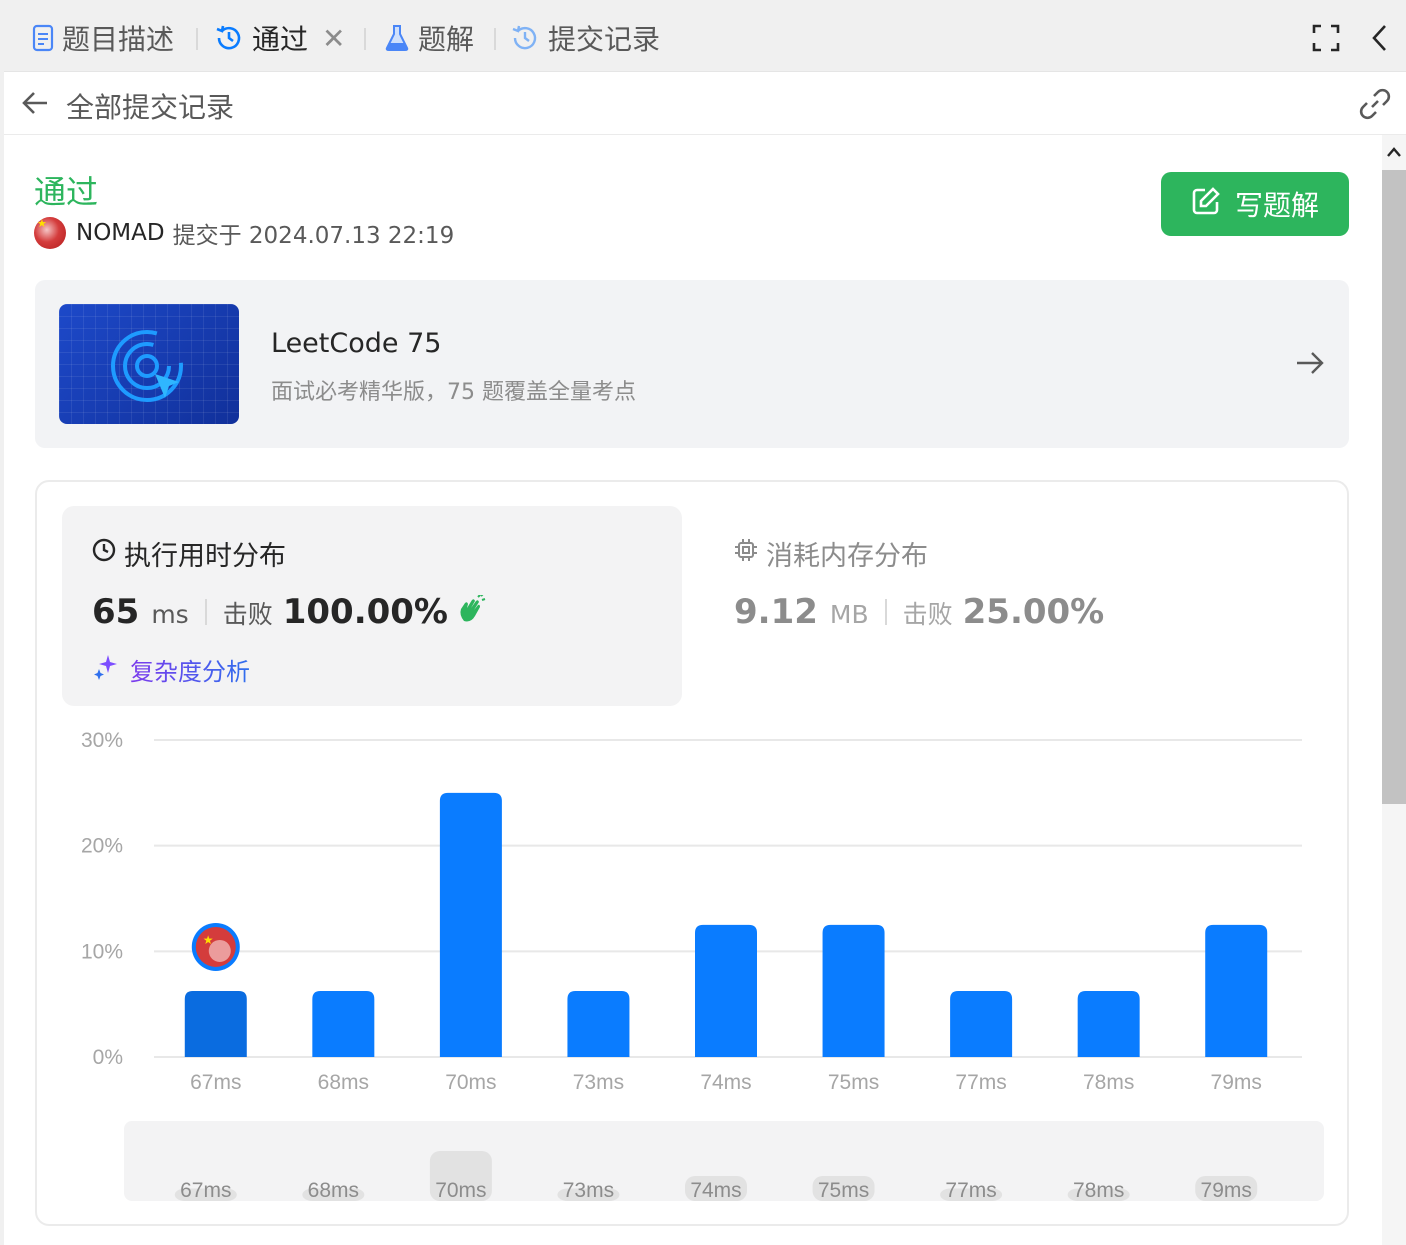 The height and width of the screenshot is (1245, 1406). I want to click on memory-value: 9.12, so click(776, 612).